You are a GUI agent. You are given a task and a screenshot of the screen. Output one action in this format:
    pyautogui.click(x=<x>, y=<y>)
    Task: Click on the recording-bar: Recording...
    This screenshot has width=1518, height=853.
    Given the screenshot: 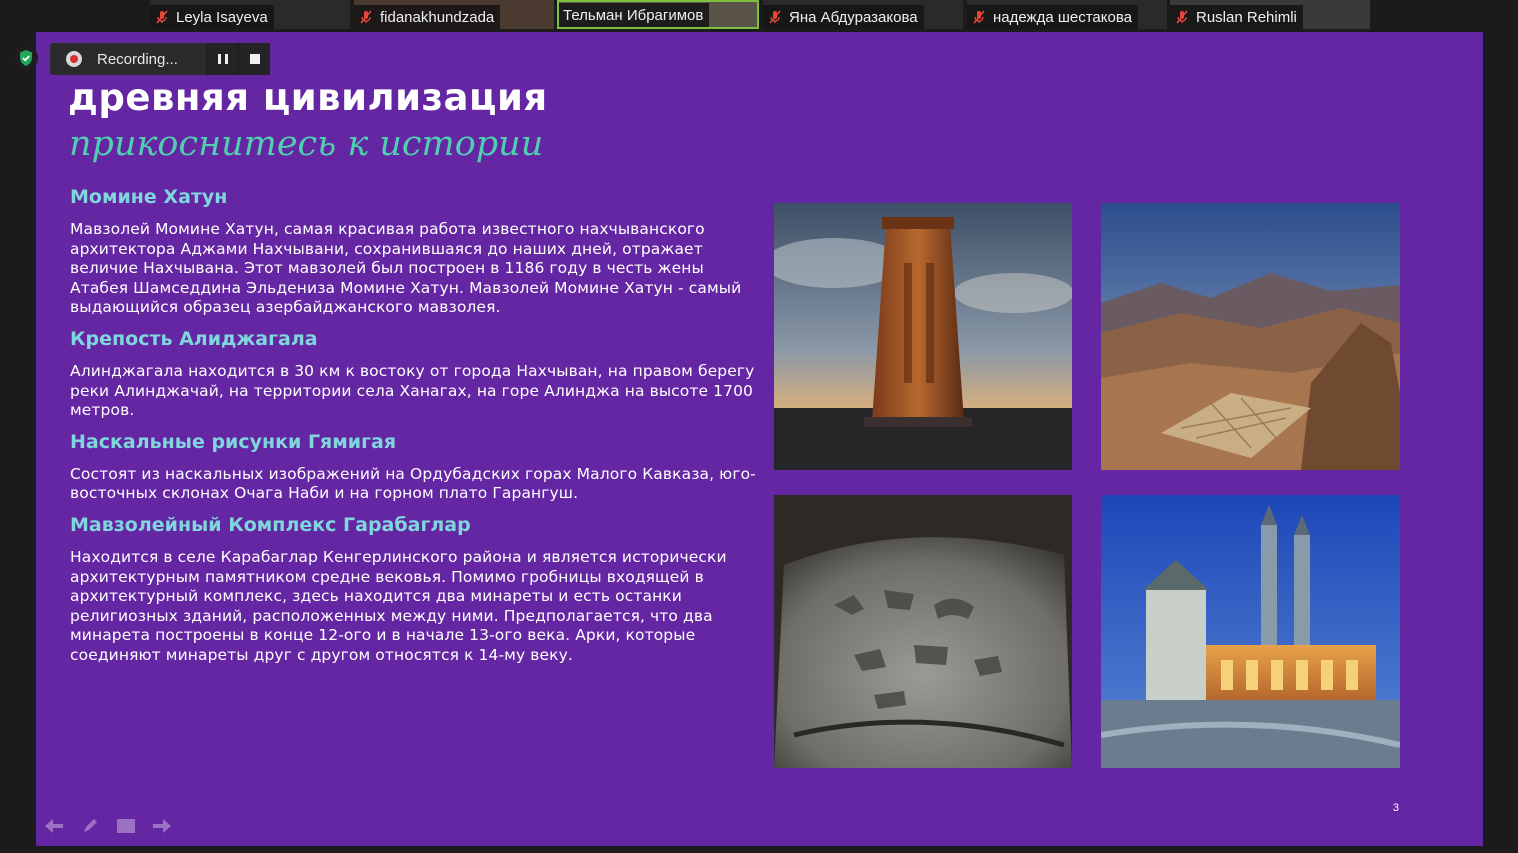 What is the action you would take?
    pyautogui.click(x=160, y=59)
    